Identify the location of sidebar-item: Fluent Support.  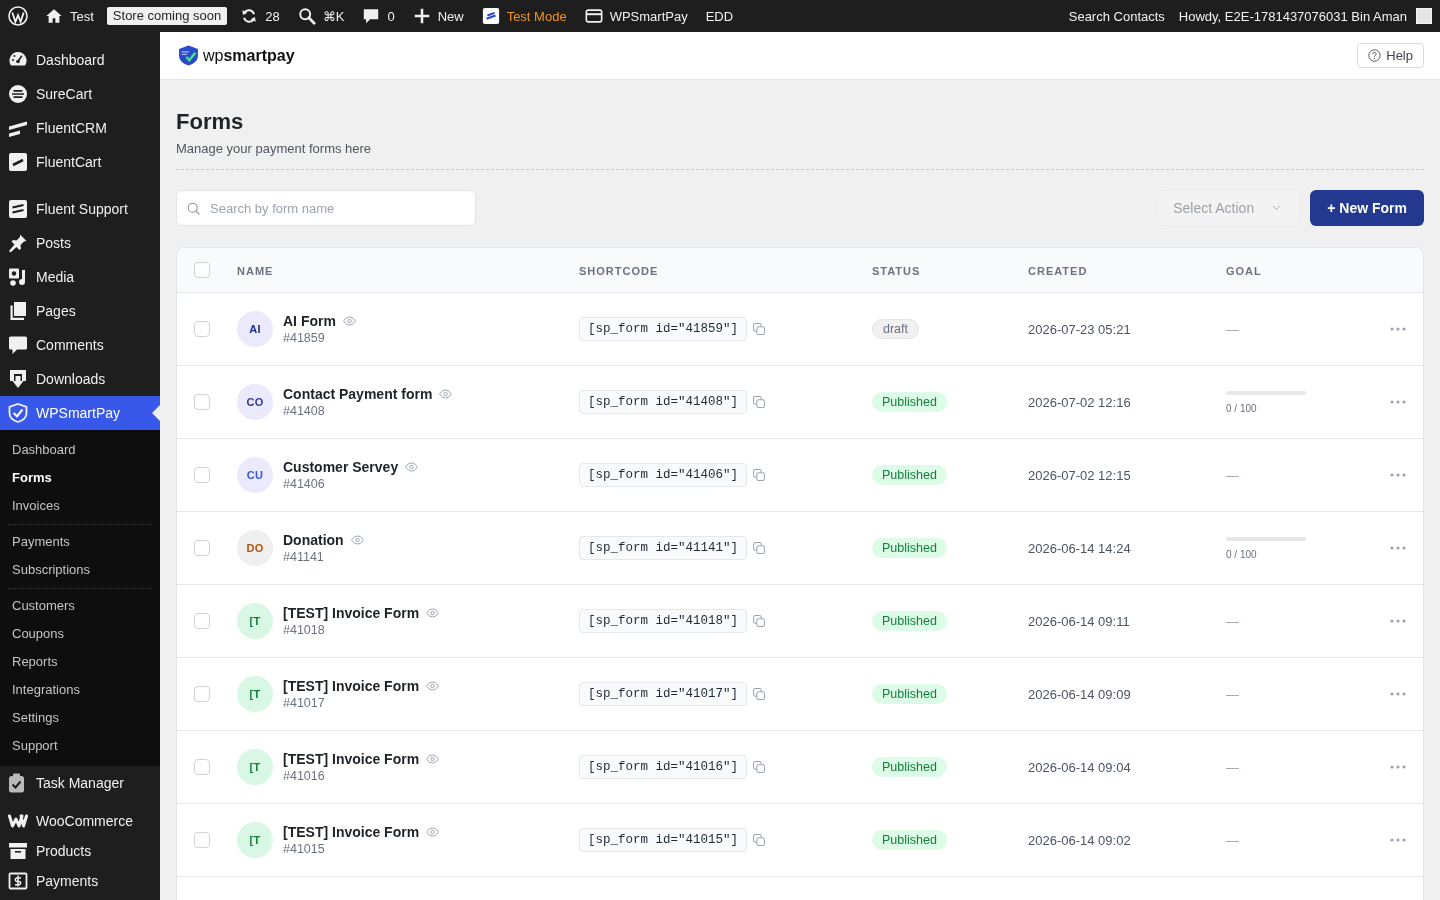
(80, 209).